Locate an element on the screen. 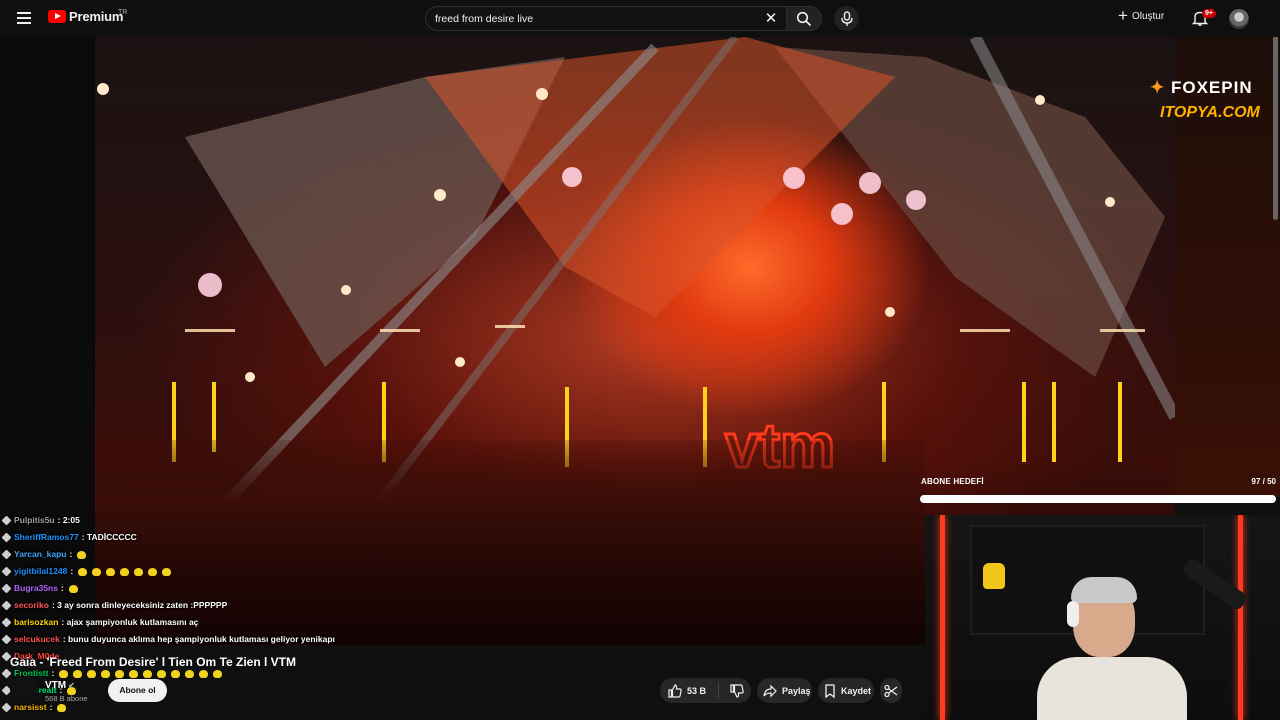 The height and width of the screenshot is (720, 1280). search-icon is located at coordinates (804, 19).